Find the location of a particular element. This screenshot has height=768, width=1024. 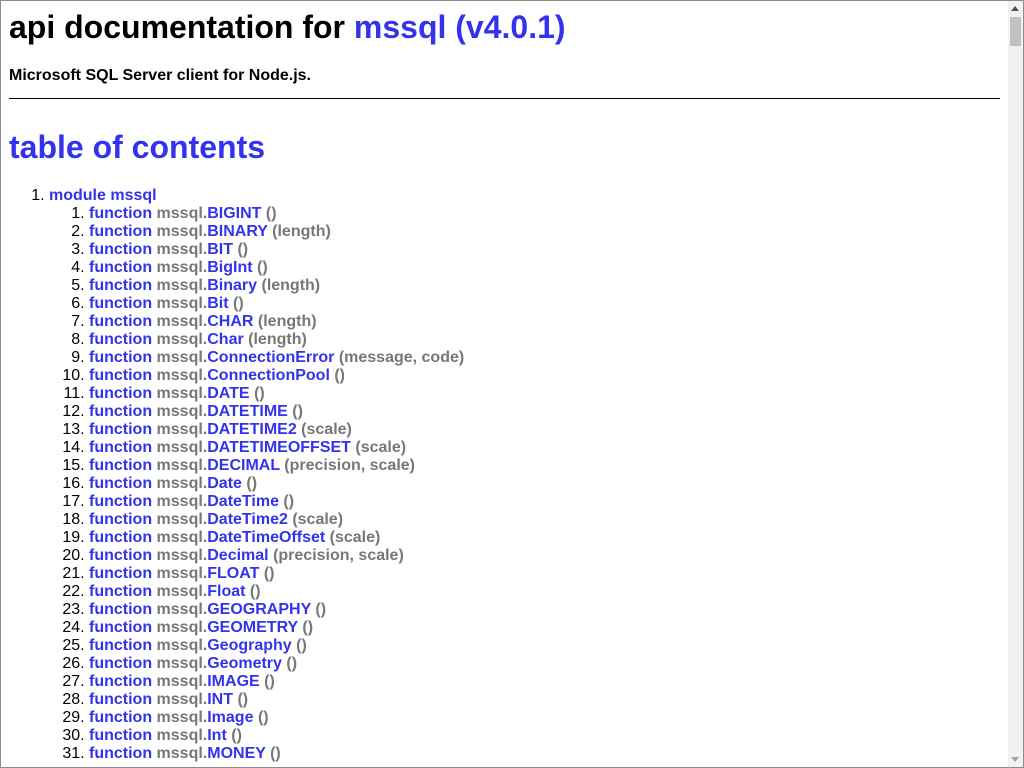

function-name-link: DATE is located at coordinates (228, 393).